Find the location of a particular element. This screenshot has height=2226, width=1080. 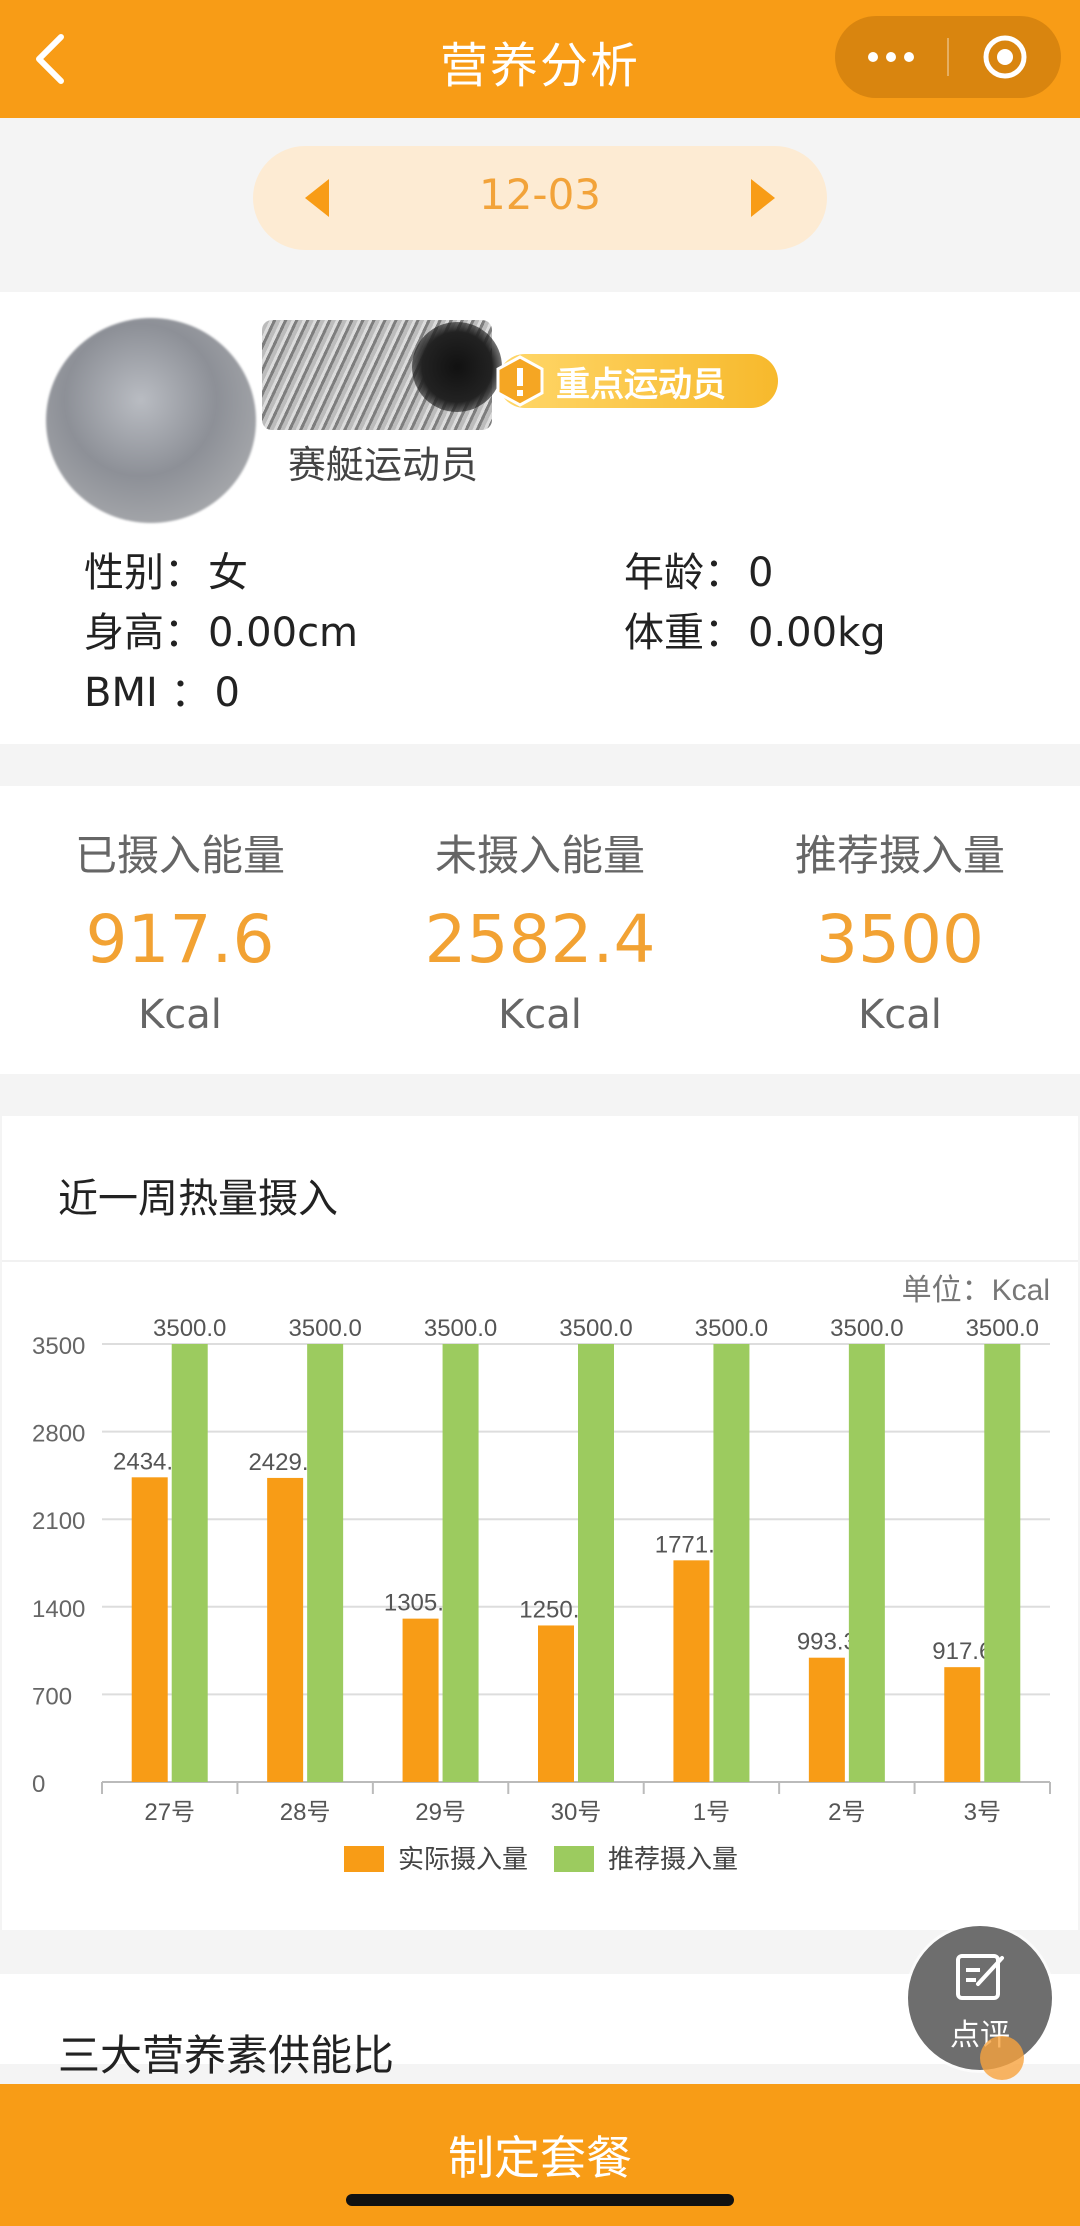

y-tick-label: 0 is located at coordinates (38, 1784).